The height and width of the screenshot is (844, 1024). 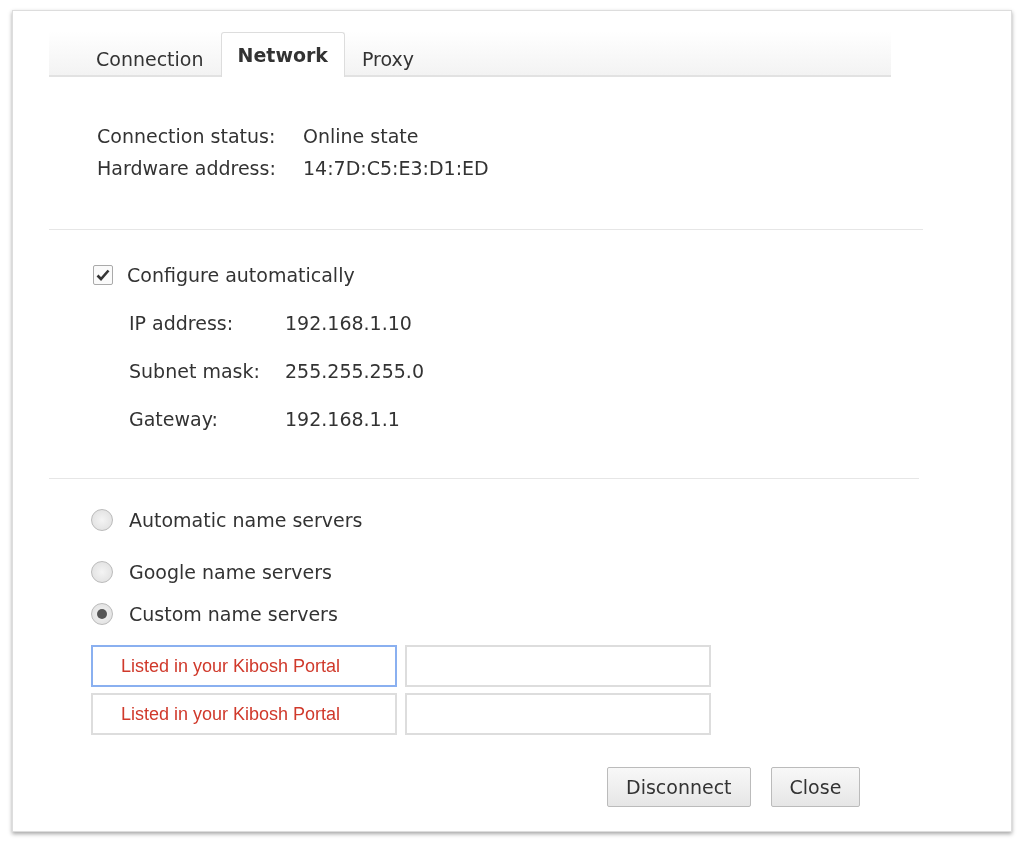 What do you see at coordinates (282, 54) in the screenshot?
I see `tab: Network` at bounding box center [282, 54].